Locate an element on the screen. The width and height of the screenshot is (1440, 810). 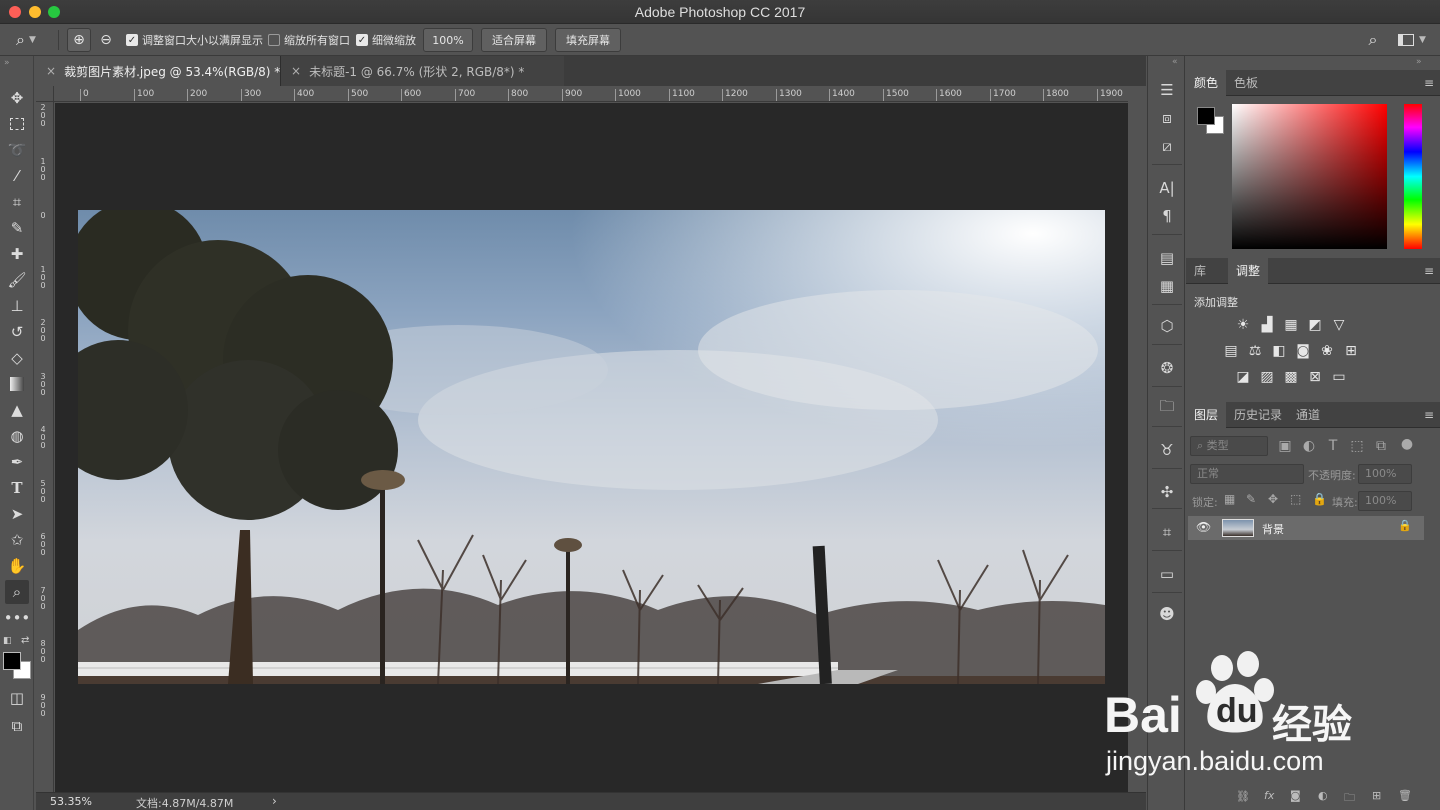
close-tab-icon: × is located at coordinates (296, 71).